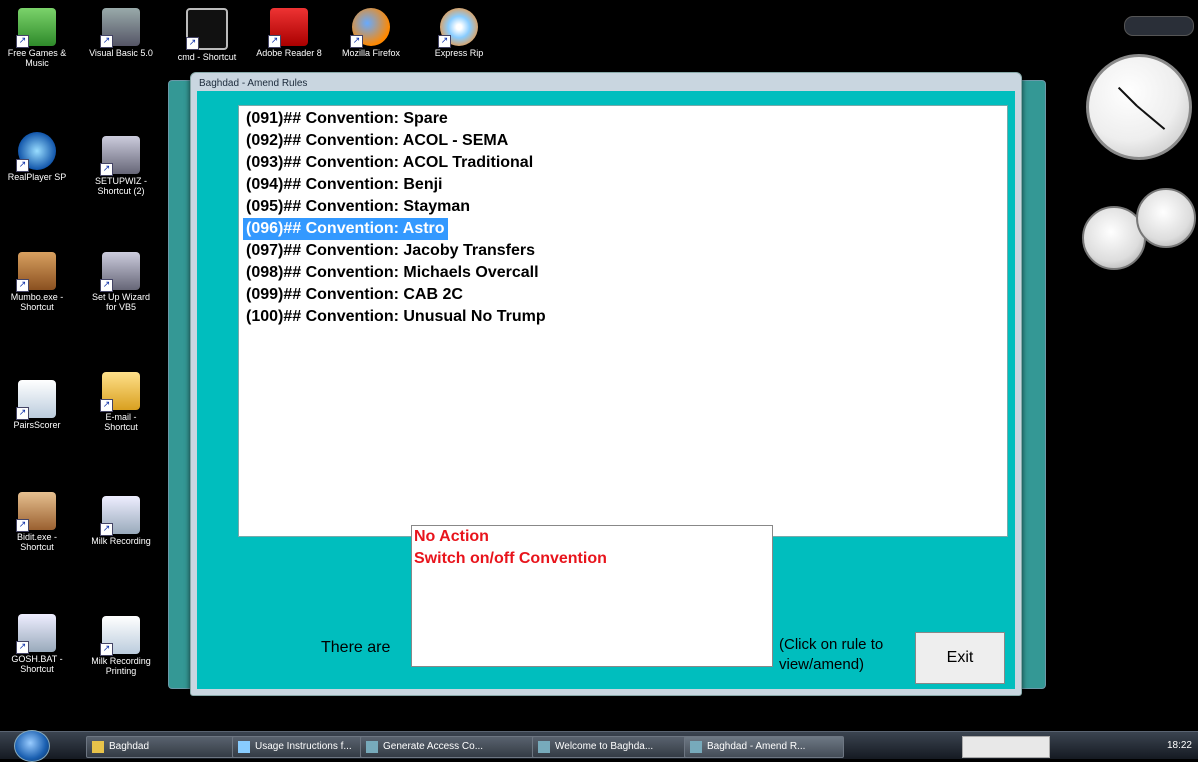 Image resolution: width=1198 pixels, height=762 pixels. I want to click on rule-count-label: There are, so click(356, 647).